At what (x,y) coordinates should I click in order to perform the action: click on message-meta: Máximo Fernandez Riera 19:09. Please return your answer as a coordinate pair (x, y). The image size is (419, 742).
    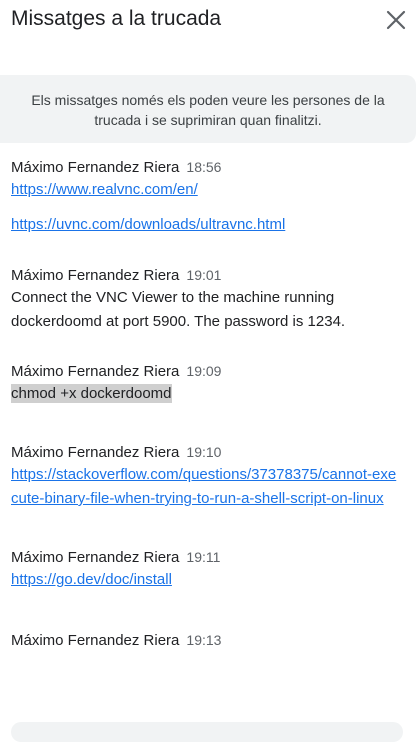
    Looking at the image, I should click on (207, 371).